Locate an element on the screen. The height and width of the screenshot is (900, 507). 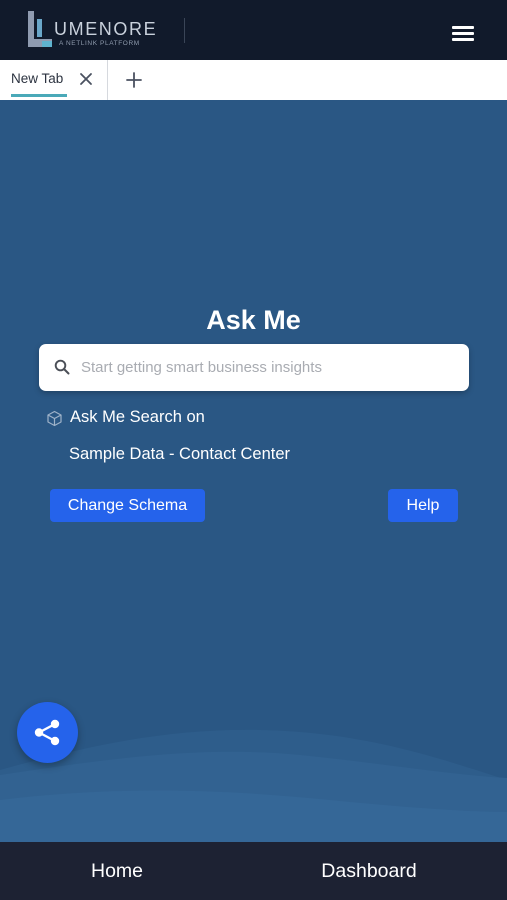
schema-name: Sample Data - Contact Center is located at coordinates (180, 454).